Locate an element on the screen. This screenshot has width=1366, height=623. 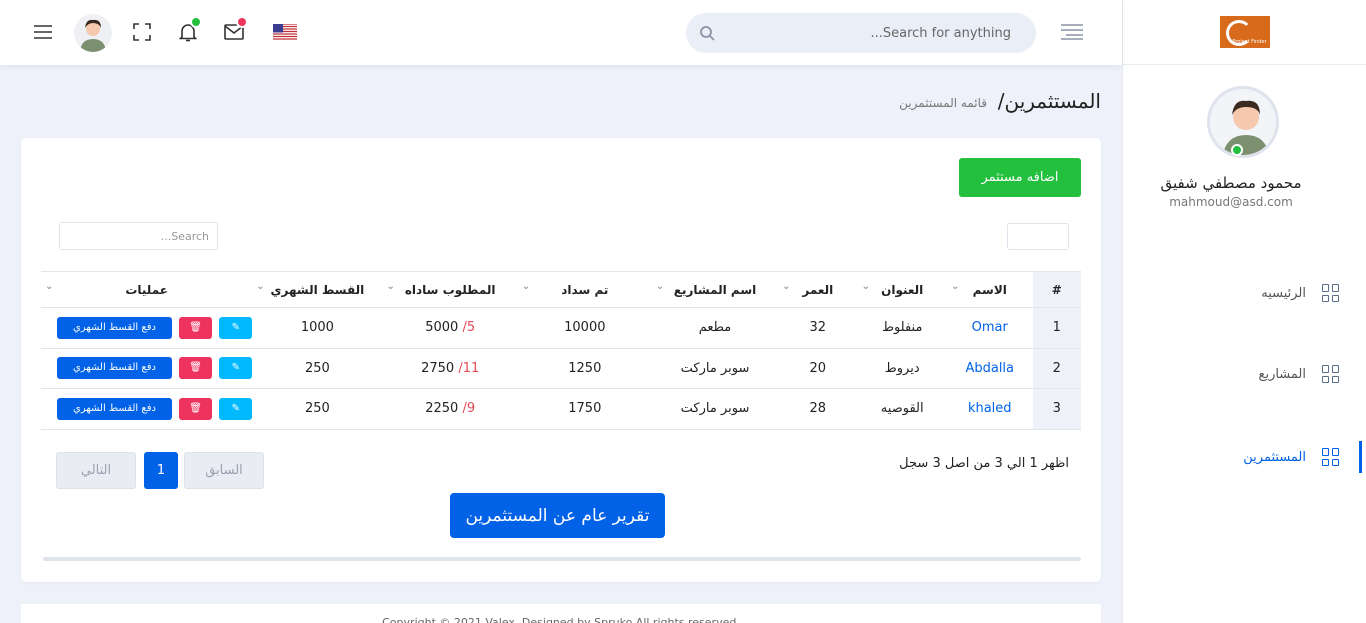
age-cell: 20 is located at coordinates (818, 368).